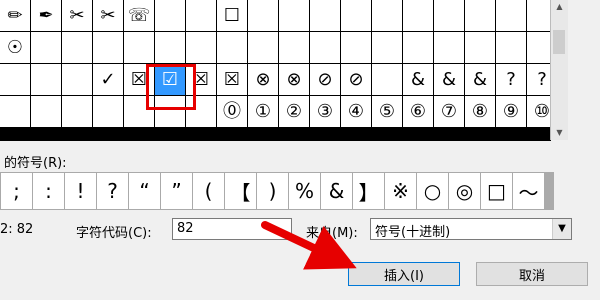  Describe the element at coordinates (17, 229) in the screenshot. I see `unicode-info: 2: 82` at that location.